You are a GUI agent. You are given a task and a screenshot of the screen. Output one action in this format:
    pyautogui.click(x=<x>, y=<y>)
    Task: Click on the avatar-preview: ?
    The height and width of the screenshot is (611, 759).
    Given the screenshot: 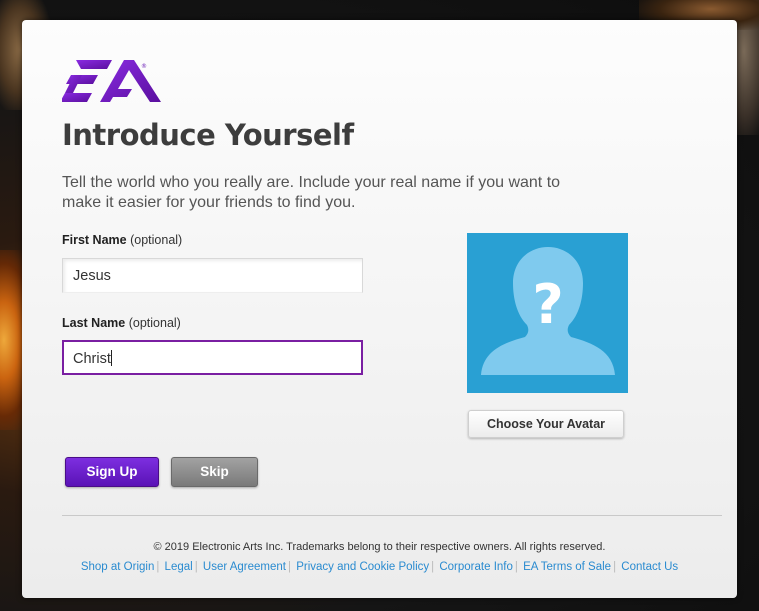 What is the action you would take?
    pyautogui.click(x=547, y=313)
    